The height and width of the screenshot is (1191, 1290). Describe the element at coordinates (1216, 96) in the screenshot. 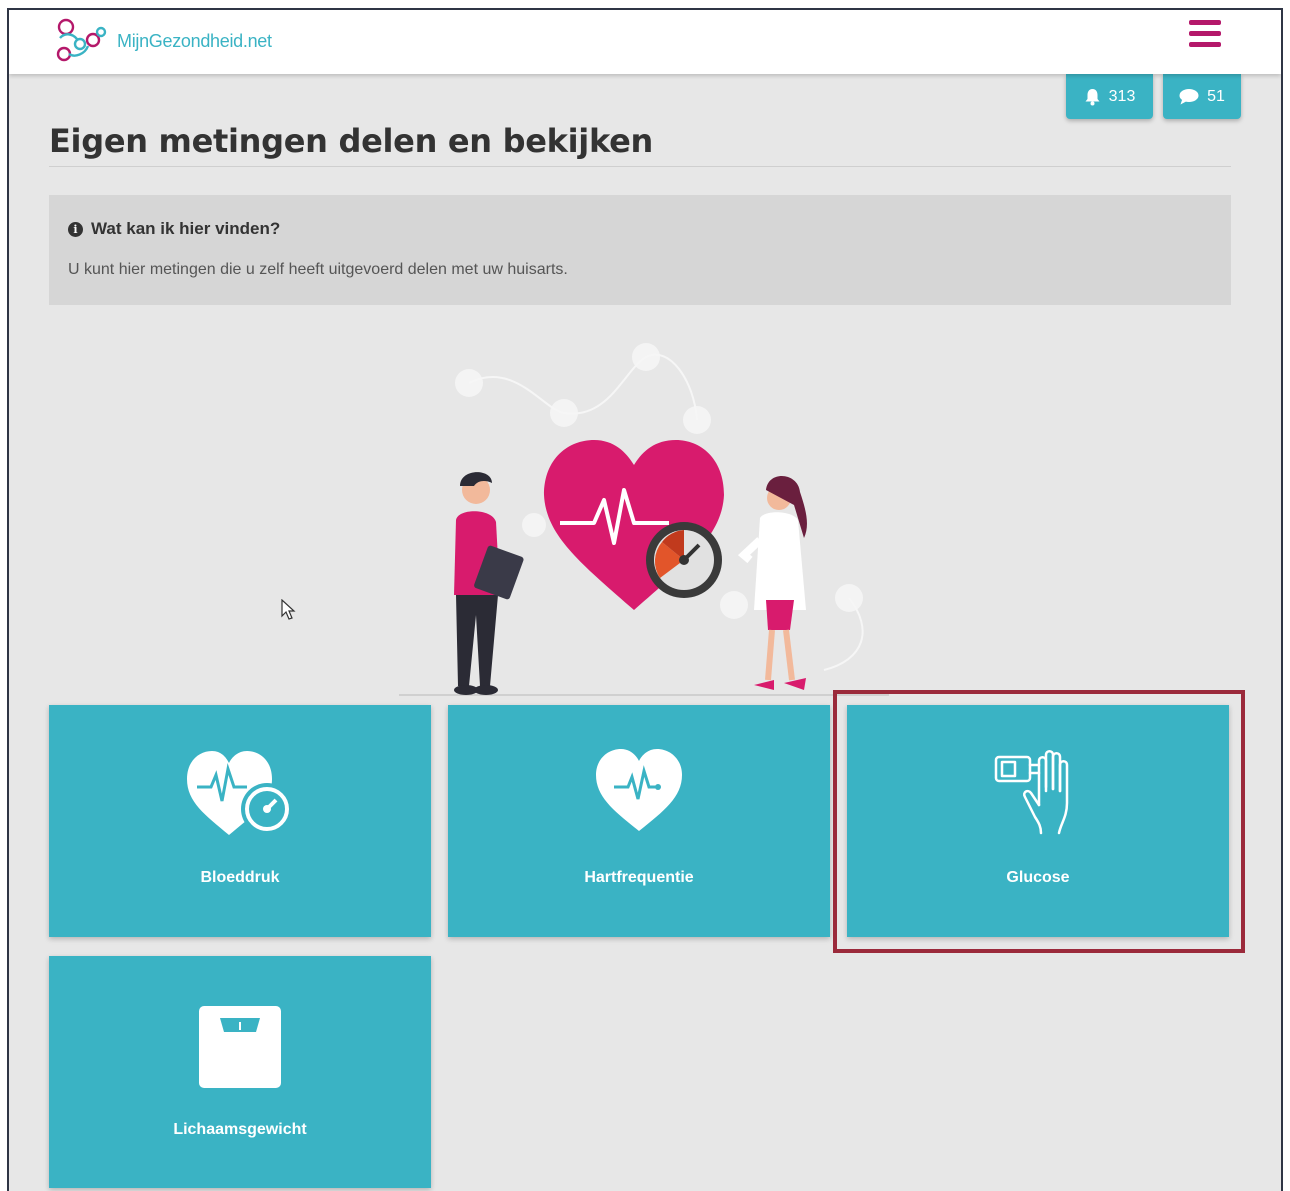

I see `messages-count: 51` at that location.